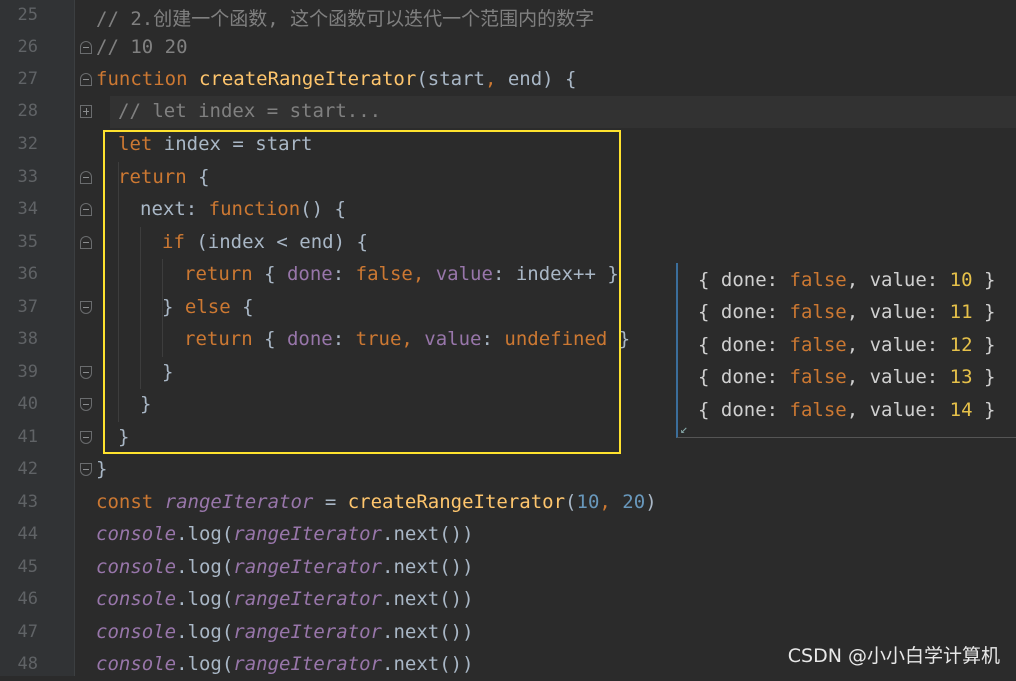 Image resolution: width=1016 pixels, height=681 pixels. What do you see at coordinates (27, 567) in the screenshot?
I see `line-number: 45` at bounding box center [27, 567].